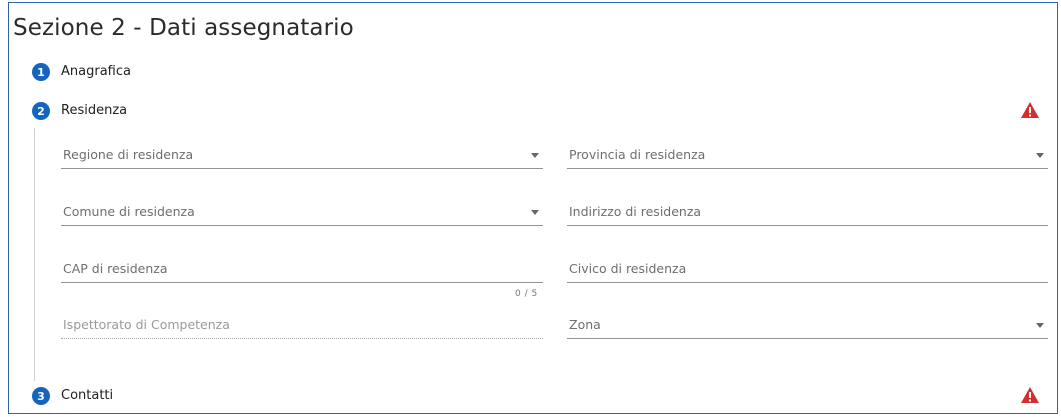 This screenshot has width=1061, height=417. I want to click on step-3-badge: 3, so click(41, 396).